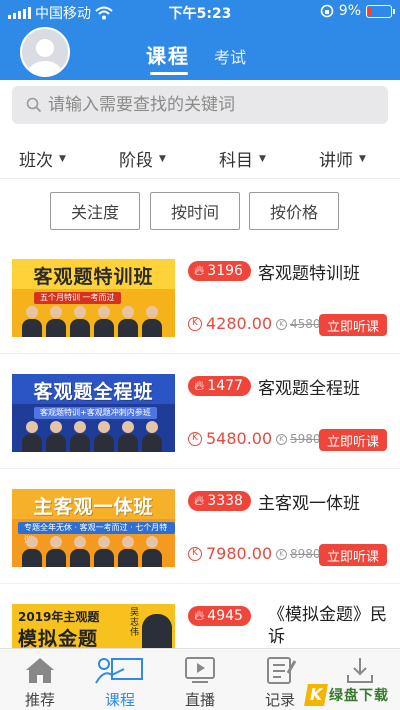 The width and height of the screenshot is (400, 710). What do you see at coordinates (225, 271) in the screenshot?
I see `popularity-count: 3196` at bounding box center [225, 271].